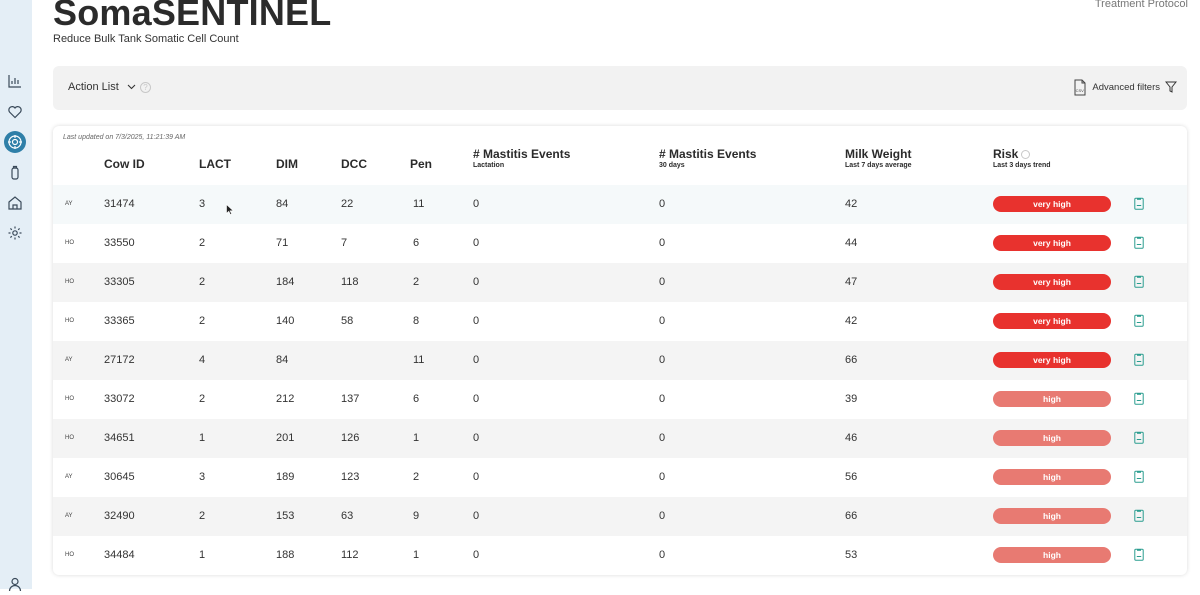  What do you see at coordinates (620, 516) in the screenshot?
I see `table-row: AY 32490 2 153 63 9 0 0 66 high` at bounding box center [620, 516].